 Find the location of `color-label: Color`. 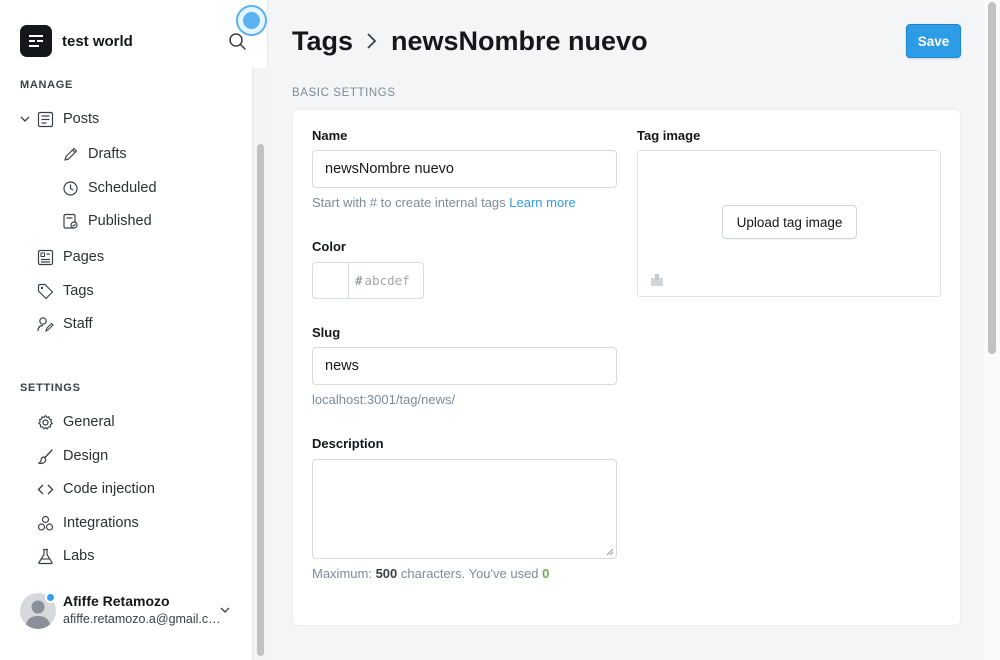

color-label: Color is located at coordinates (329, 246).